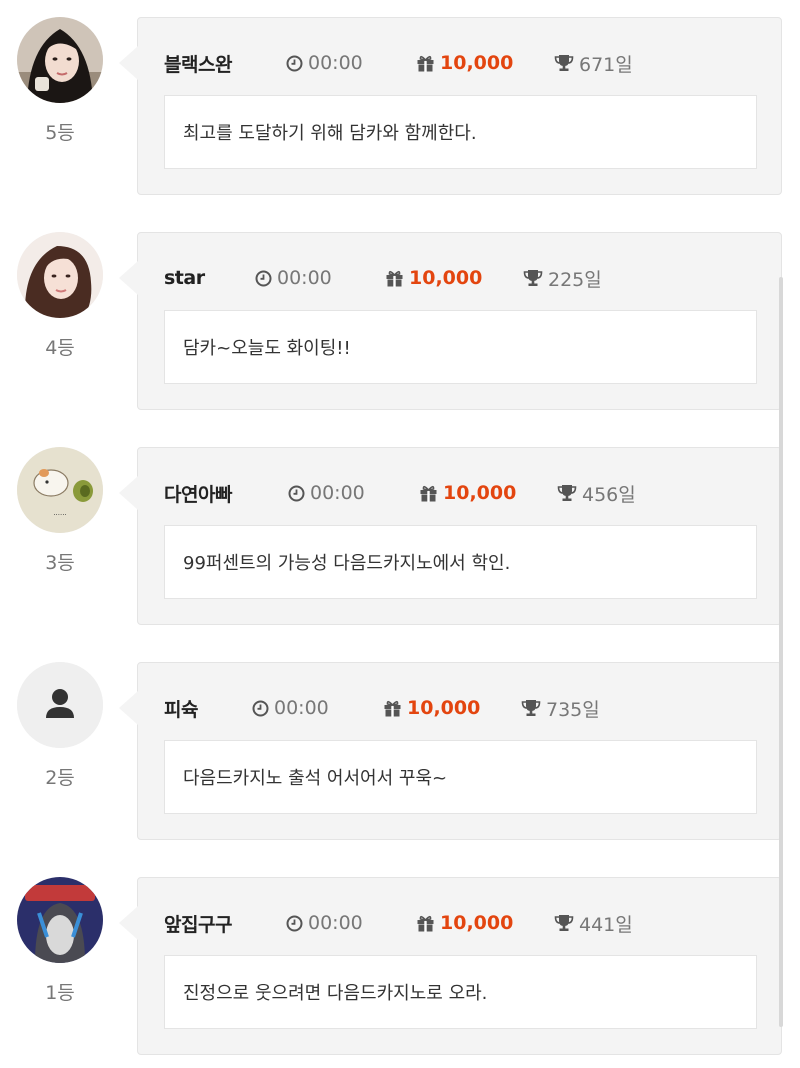  I want to click on message-card: 피슉 00:00 10,000 735일 다음드카지노 출석 어서어서 꾸욱~, so click(450, 751).